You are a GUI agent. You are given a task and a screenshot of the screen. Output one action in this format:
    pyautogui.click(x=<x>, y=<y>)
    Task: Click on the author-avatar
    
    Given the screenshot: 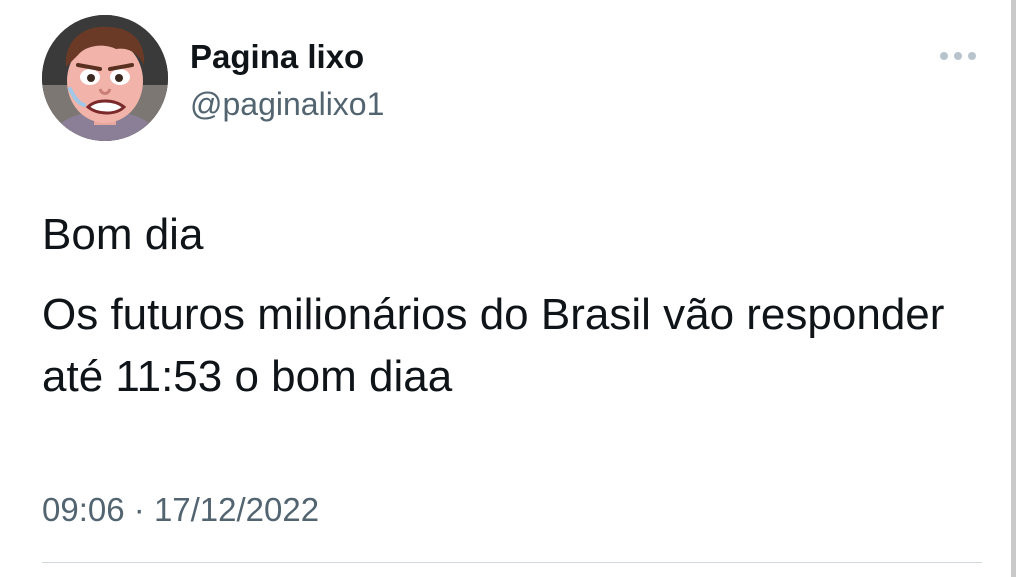 What is the action you would take?
    pyautogui.click(x=105, y=78)
    